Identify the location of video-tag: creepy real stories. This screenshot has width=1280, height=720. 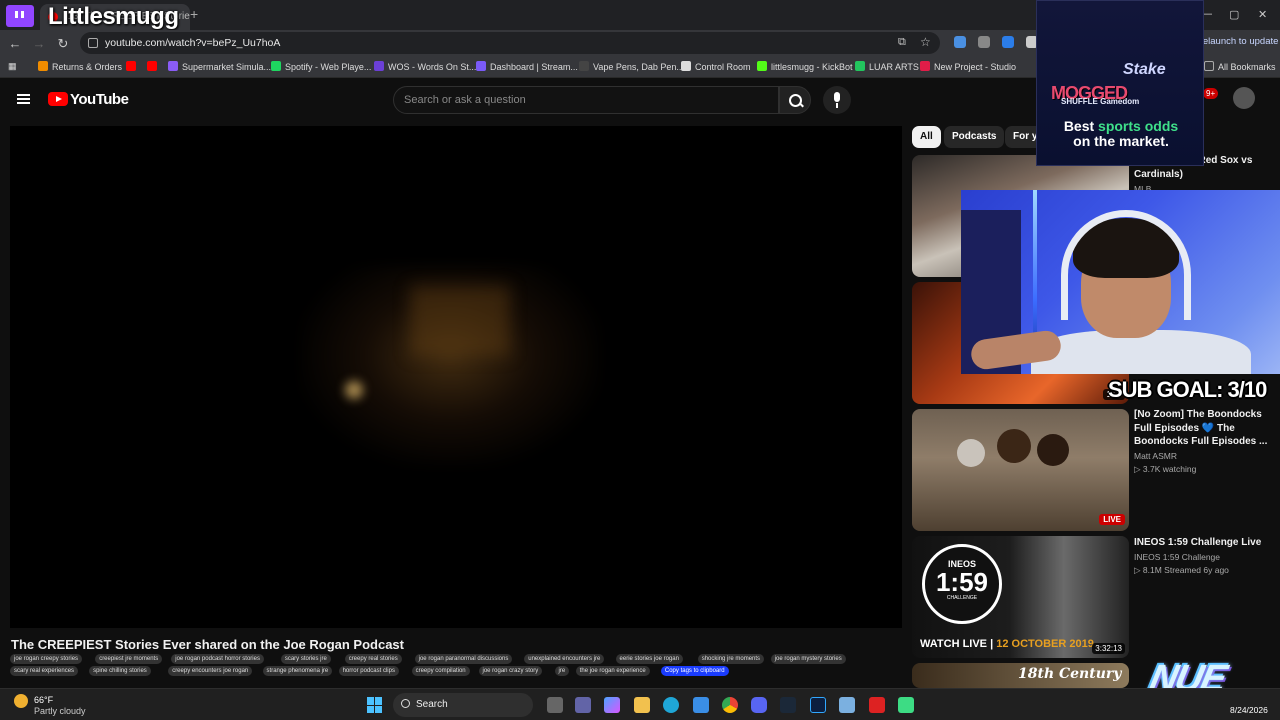
(373, 659).